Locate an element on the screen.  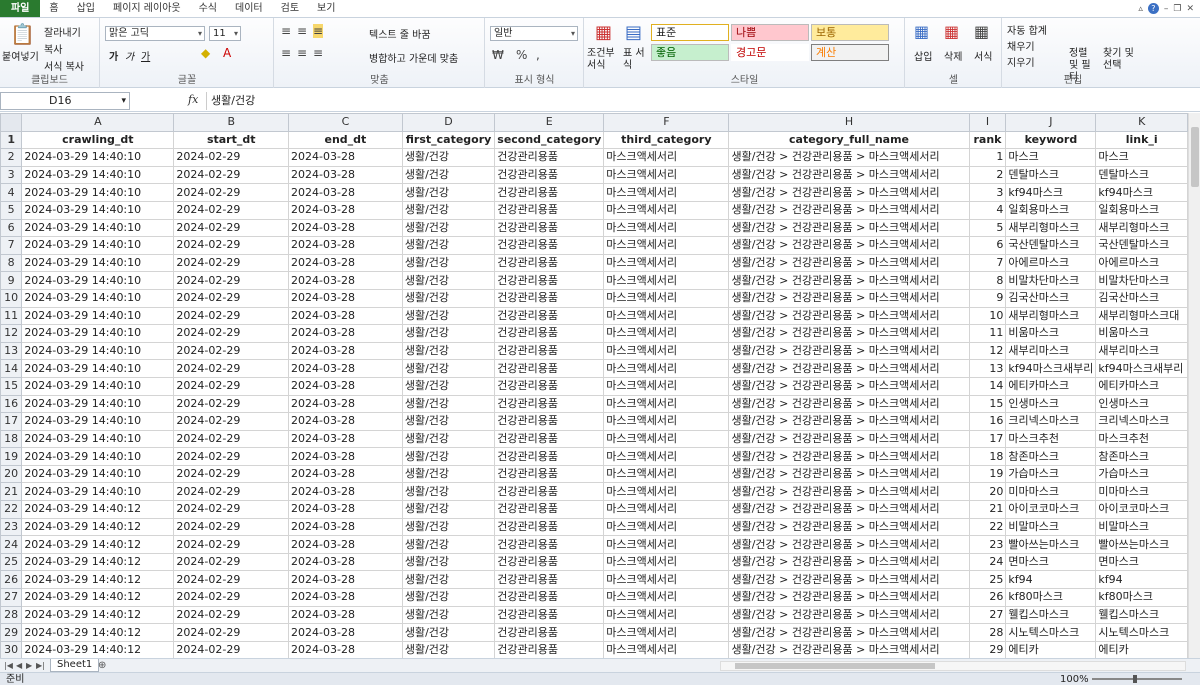
cell: 19 is located at coordinates (987, 474).